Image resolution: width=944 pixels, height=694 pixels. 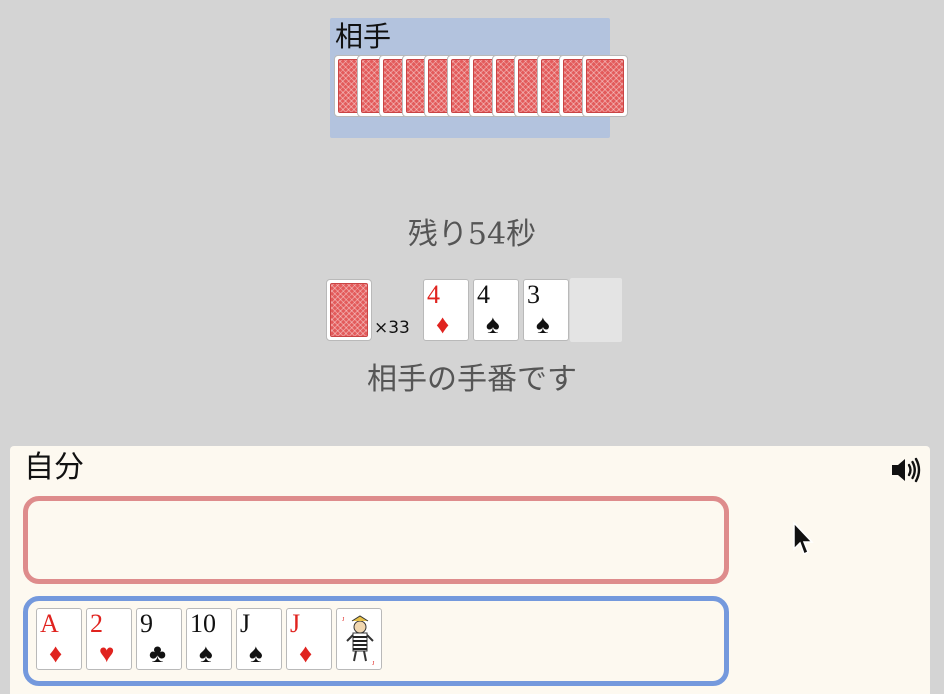 I want to click on opponent-label: 相手, so click(x=363, y=36).